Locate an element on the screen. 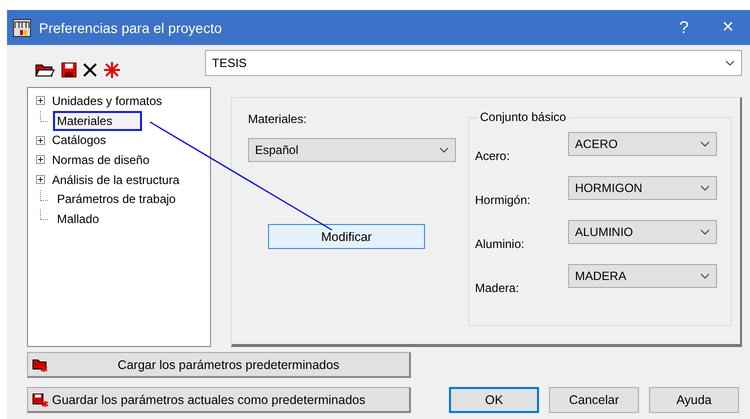 The height and width of the screenshot is (419, 750). window-title: Preferencias para el proyecto is located at coordinates (131, 28).